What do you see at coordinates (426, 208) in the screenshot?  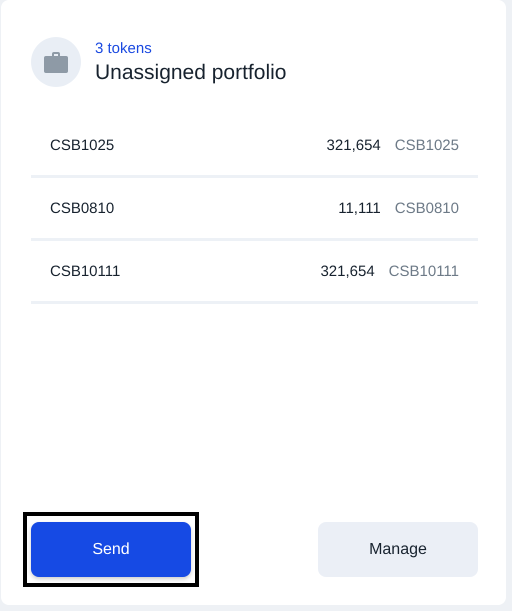 I see `token-symbol: CSB0810` at bounding box center [426, 208].